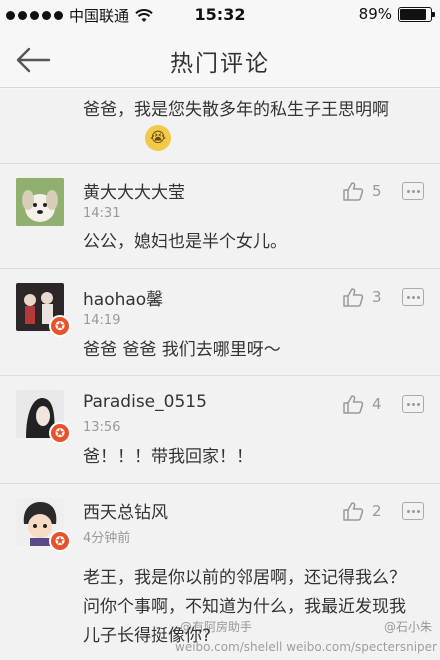  I want to click on username: Paradise_0515, so click(145, 402).